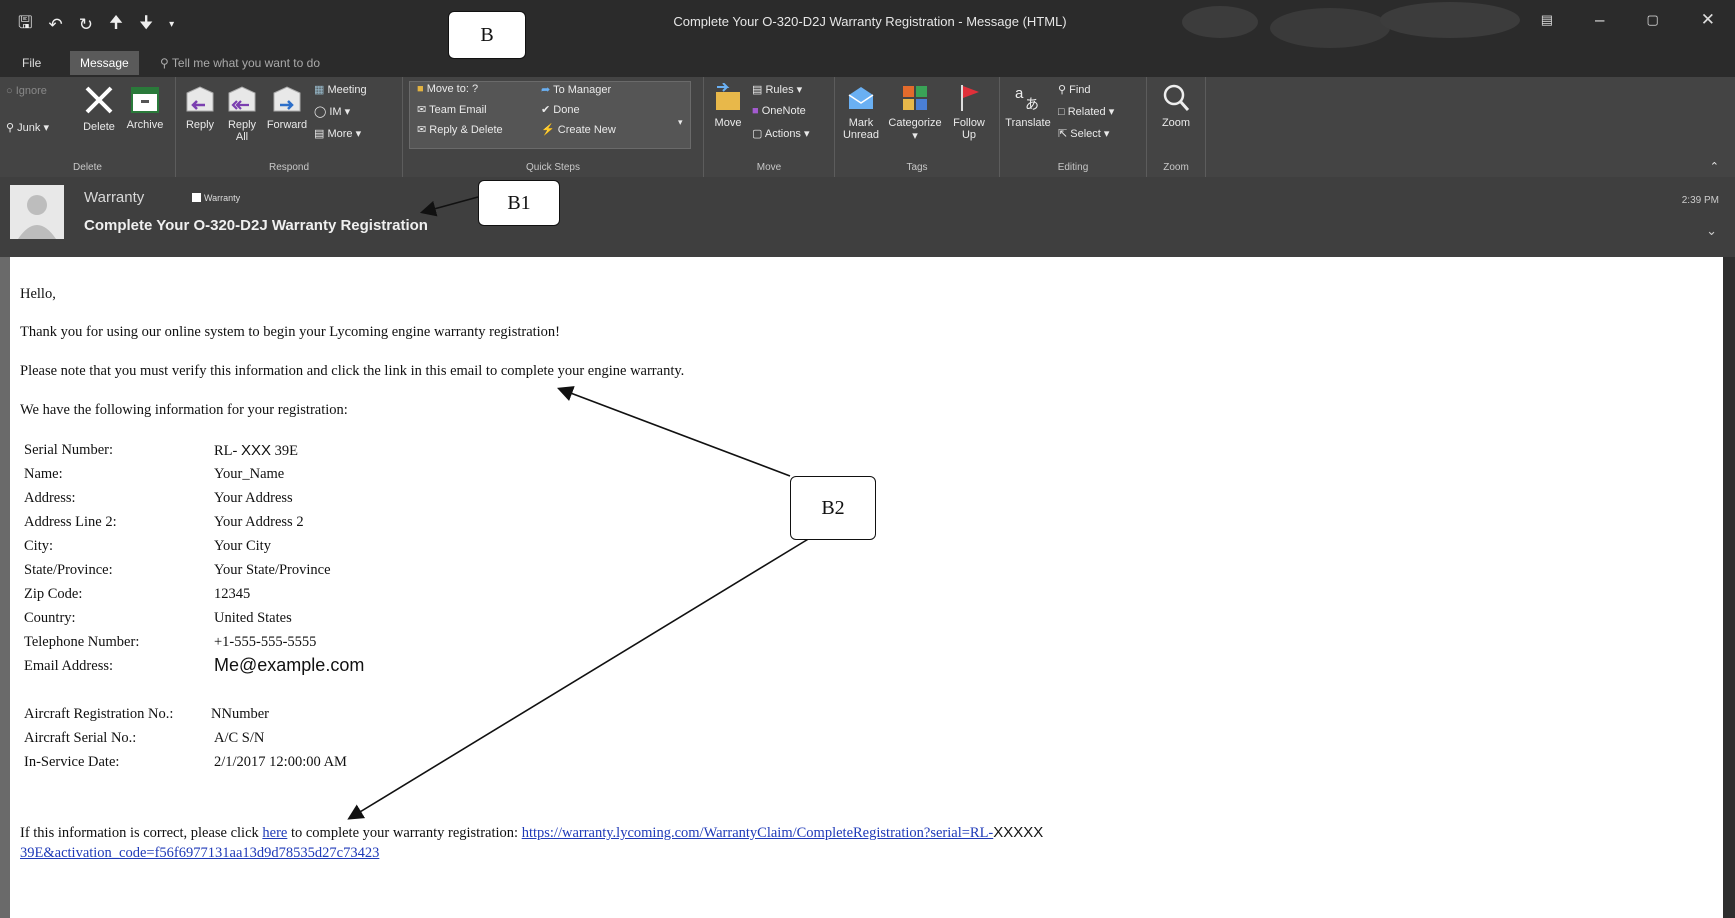 This screenshot has width=1735, height=918. I want to click on follow-up-button: Follow Up, so click(969, 112).